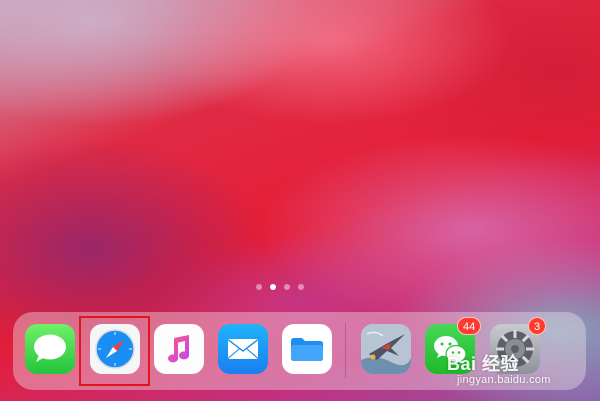 The image size is (600, 401). I want to click on files-app-icon, so click(307, 349).